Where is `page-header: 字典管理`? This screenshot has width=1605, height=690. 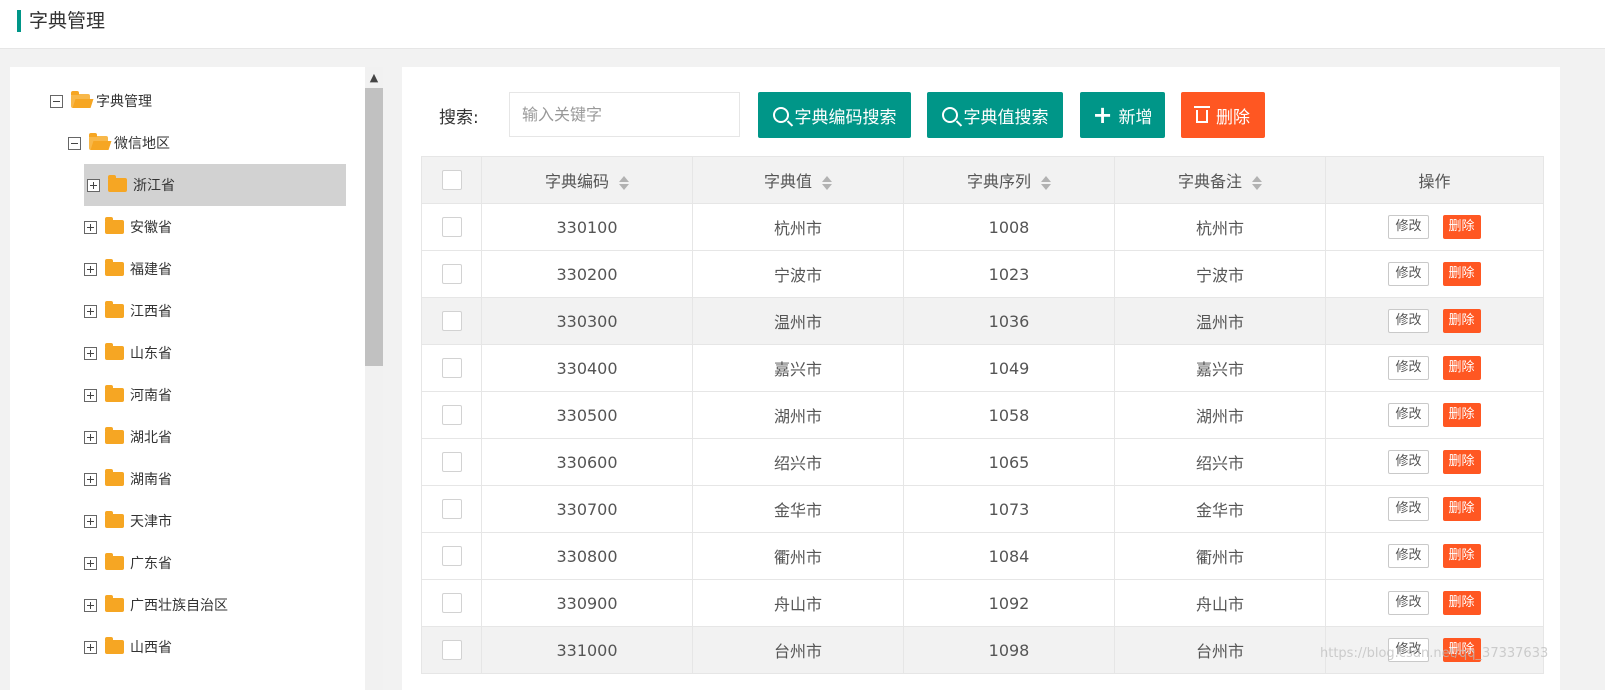
page-header: 字典管理 is located at coordinates (802, 24).